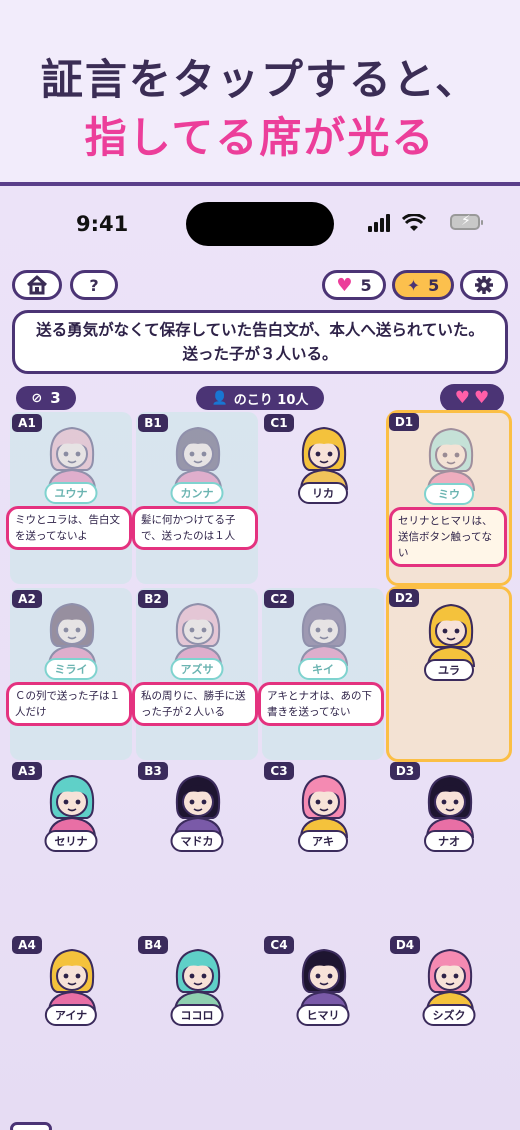  What do you see at coordinates (69, 528) in the screenshot?
I see `testimony-bubble: ミウとユラは、告白文を送ってないよ` at bounding box center [69, 528].